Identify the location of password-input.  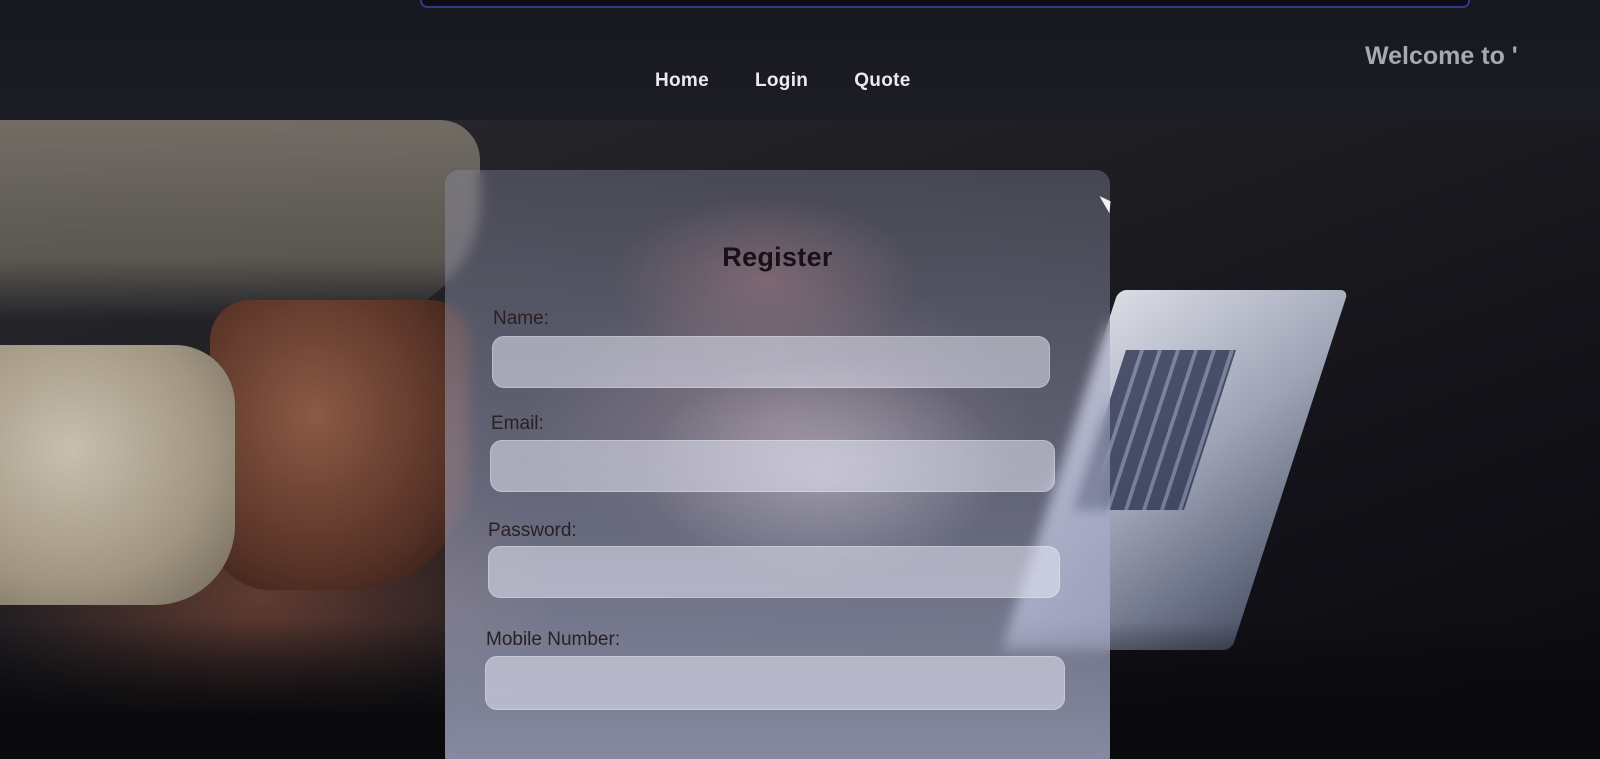
(774, 572).